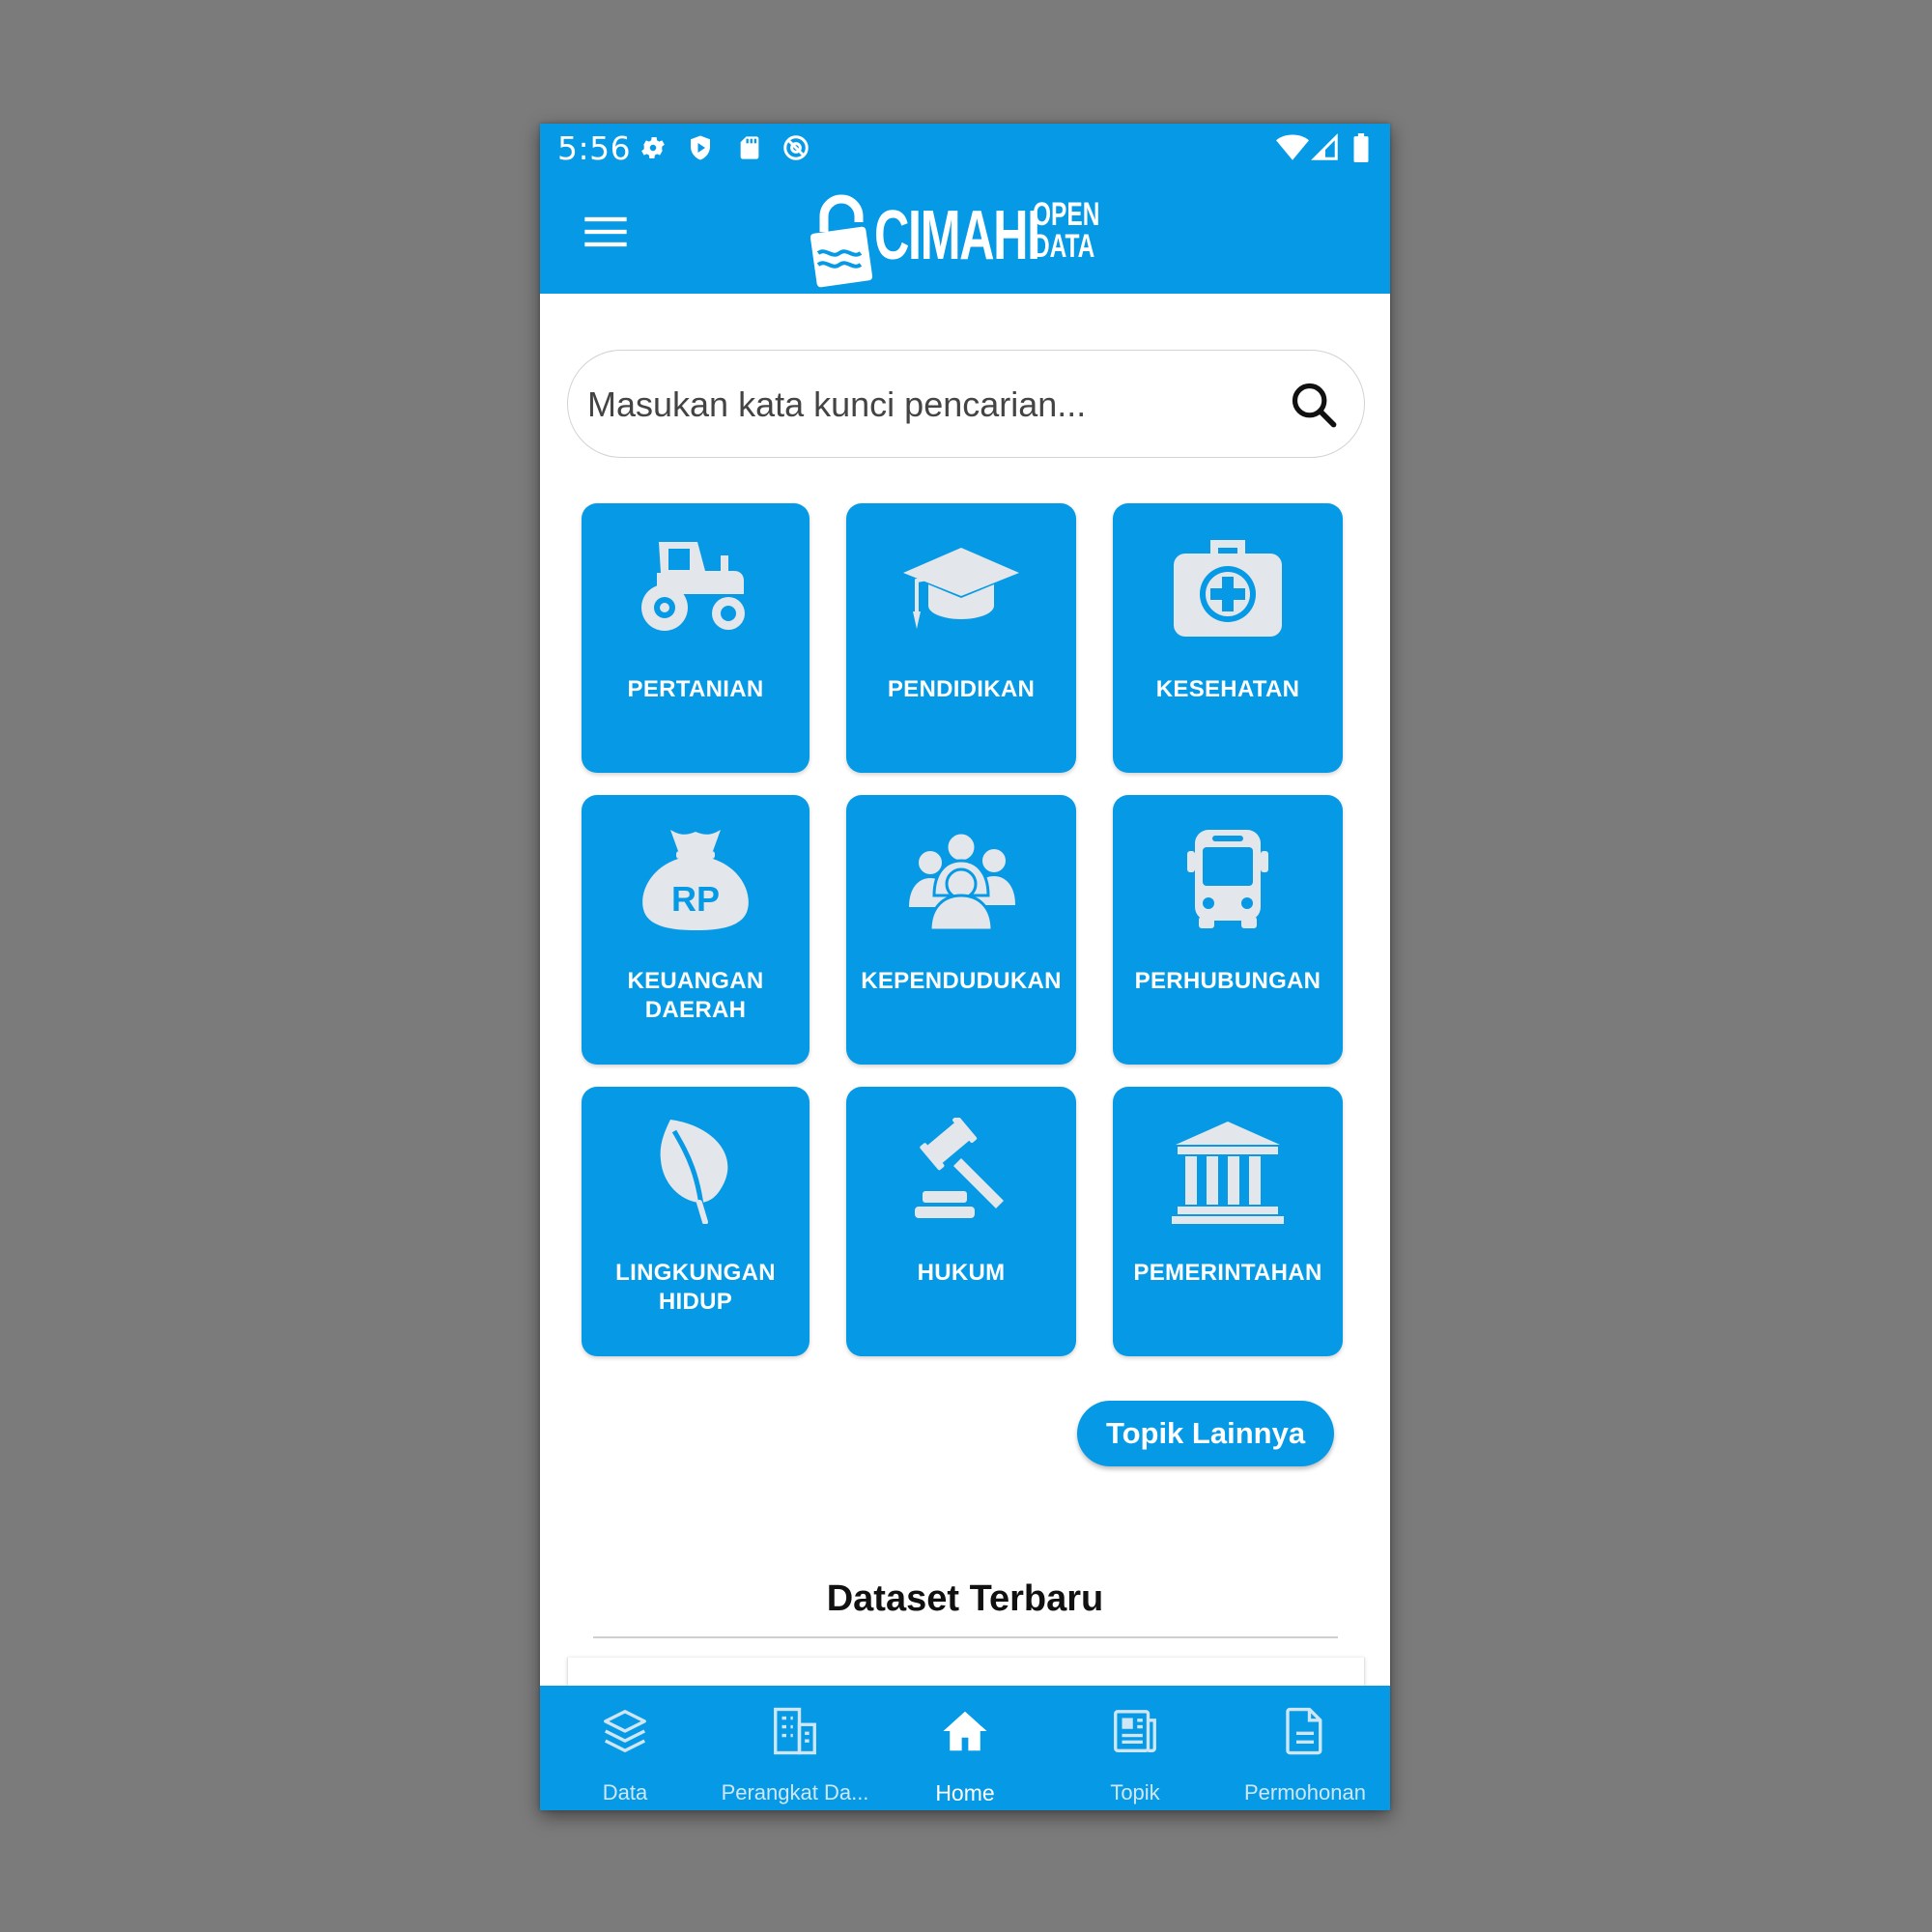 This screenshot has width=1932, height=1932. Describe the element at coordinates (1228, 930) in the screenshot. I see `topic-tile-perhubungan: PERHUBUNGAN` at that location.